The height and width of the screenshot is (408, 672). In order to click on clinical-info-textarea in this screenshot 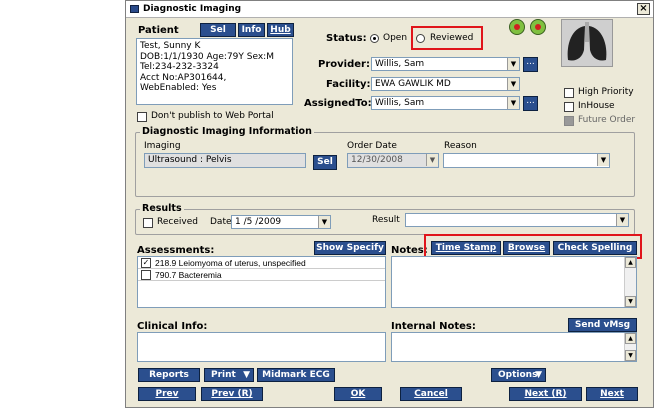, I will do `click(261, 347)`.